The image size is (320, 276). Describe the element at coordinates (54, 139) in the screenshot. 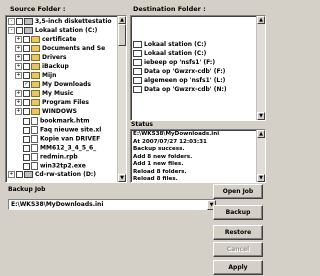

I see `tree-item: Kopie van DRIVEF` at that location.